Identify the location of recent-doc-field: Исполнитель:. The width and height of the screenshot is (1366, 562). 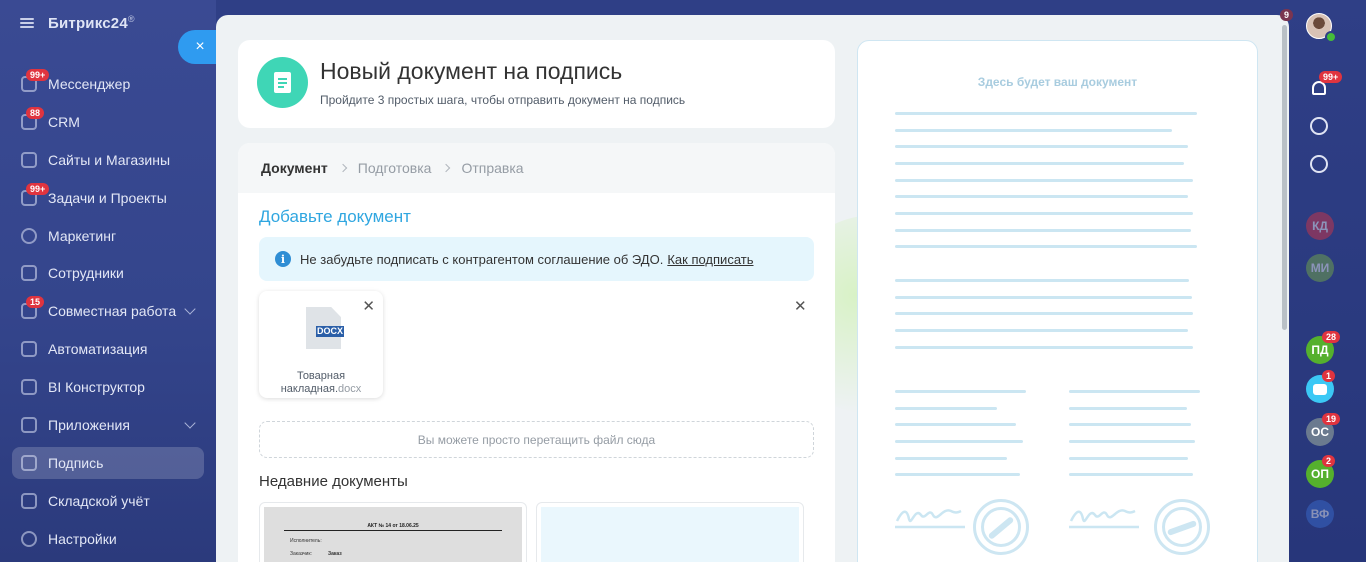
(306, 541).